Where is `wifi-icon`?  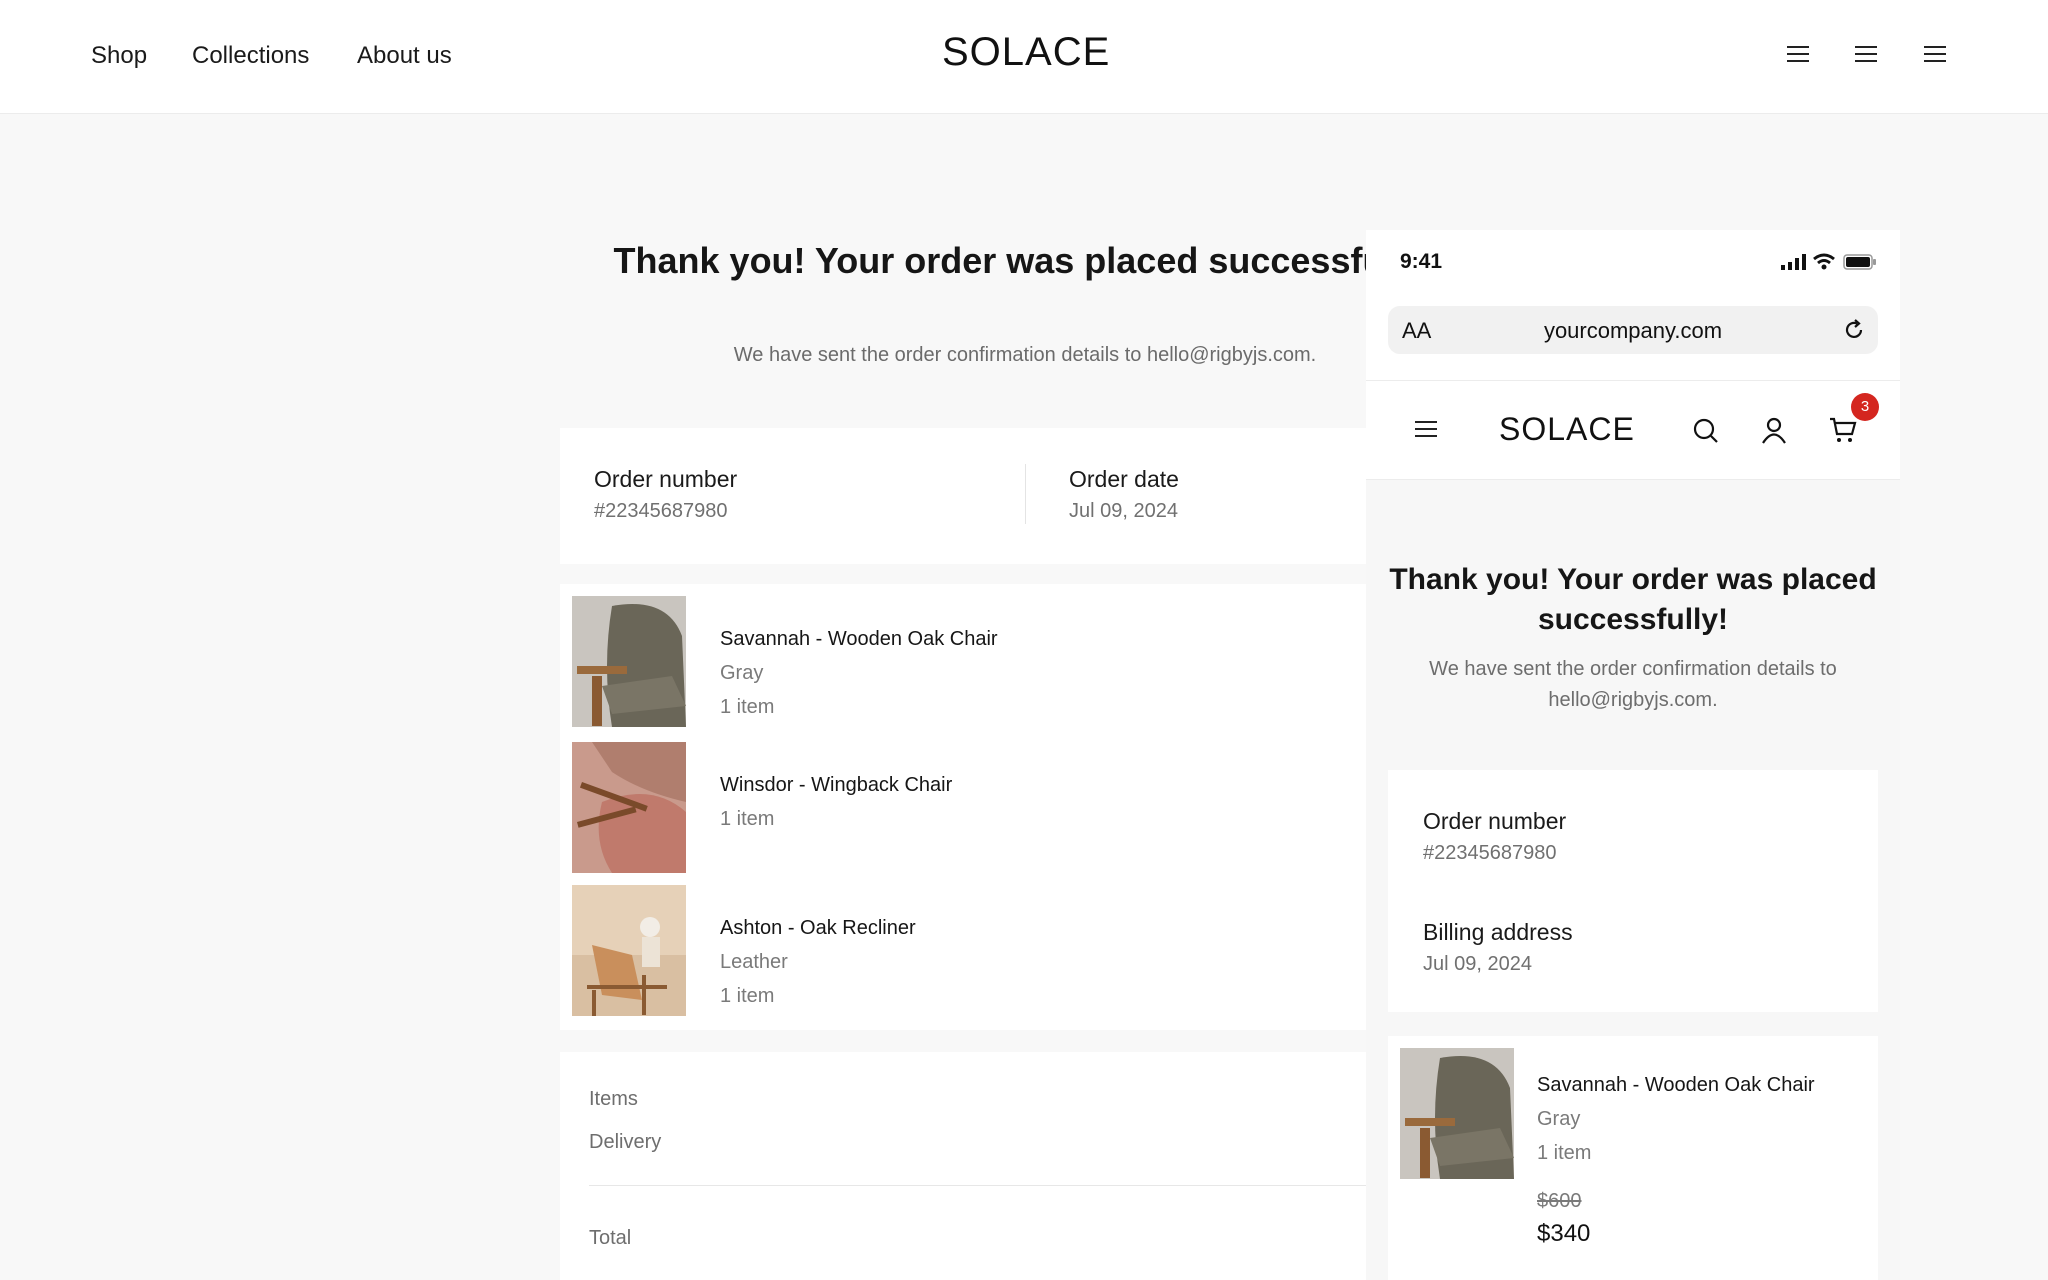
wifi-icon is located at coordinates (1824, 261).